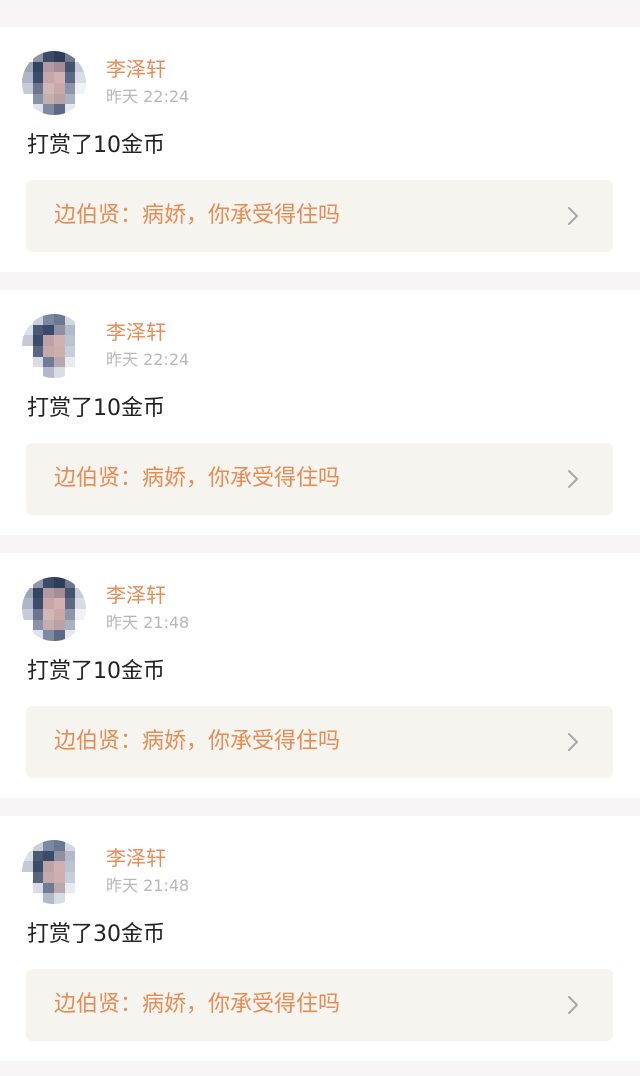  What do you see at coordinates (96, 934) in the screenshot?
I see `reward-message: 打赏了30金币` at bounding box center [96, 934].